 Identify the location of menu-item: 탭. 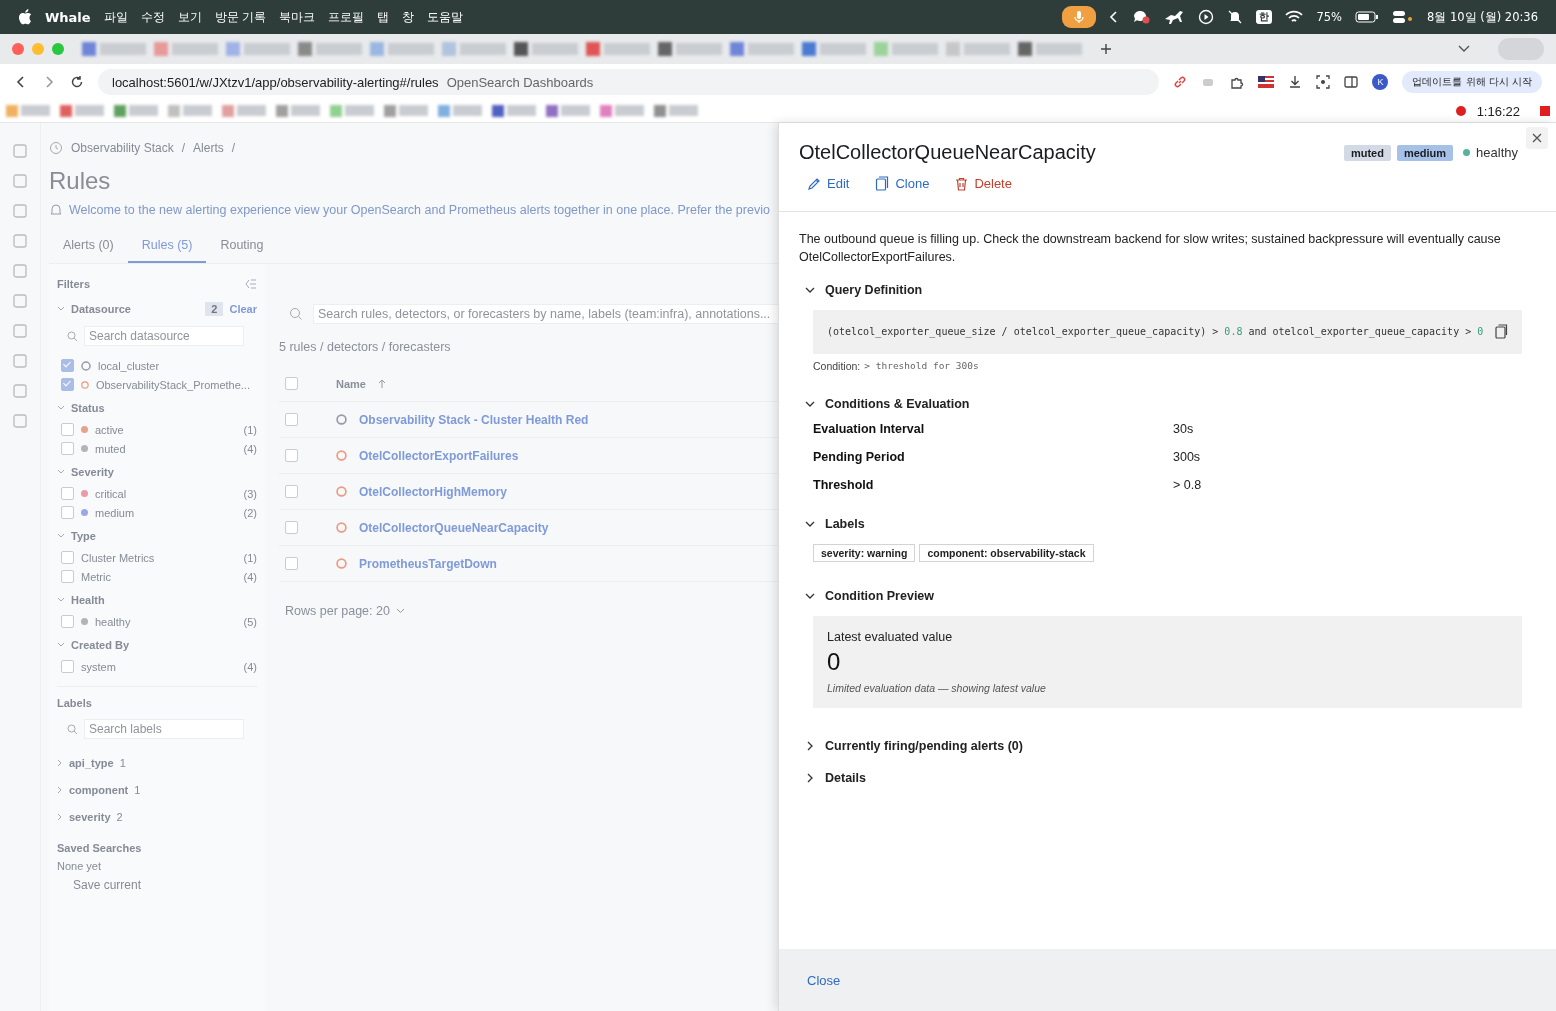
(383, 17).